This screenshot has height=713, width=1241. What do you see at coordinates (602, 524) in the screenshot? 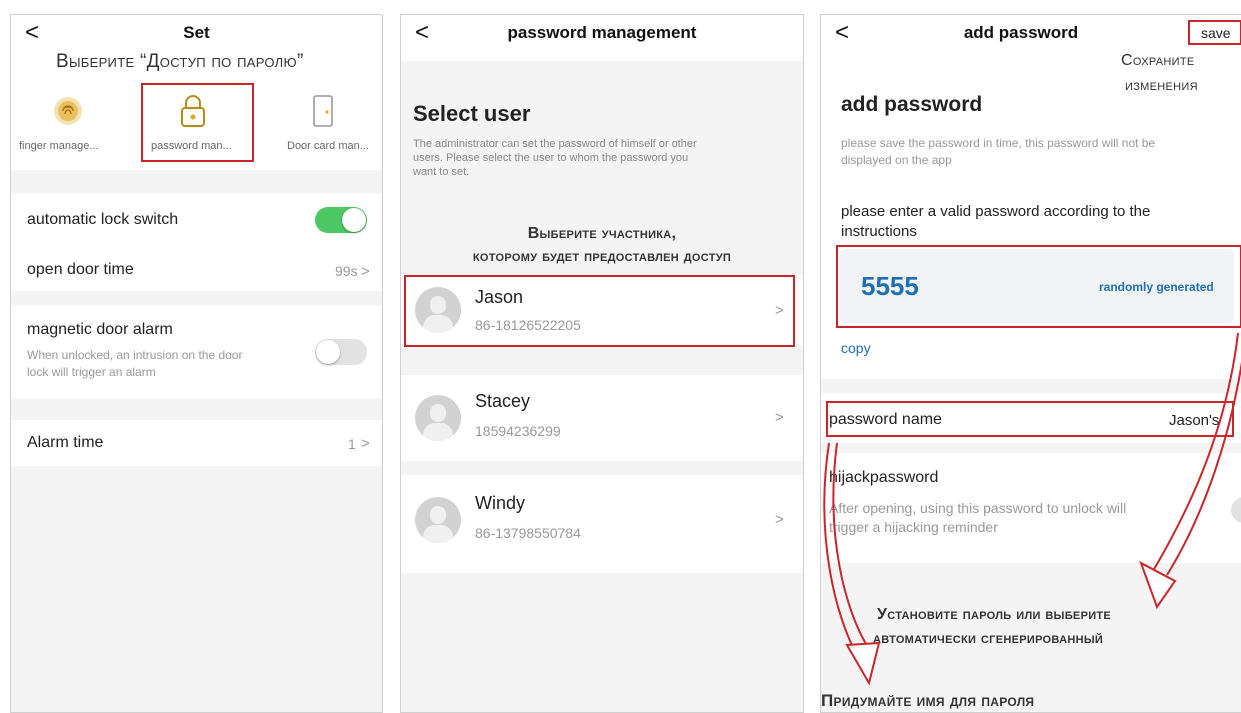
I see `user-row-windy: Windy 86-13798550784 >` at bounding box center [602, 524].